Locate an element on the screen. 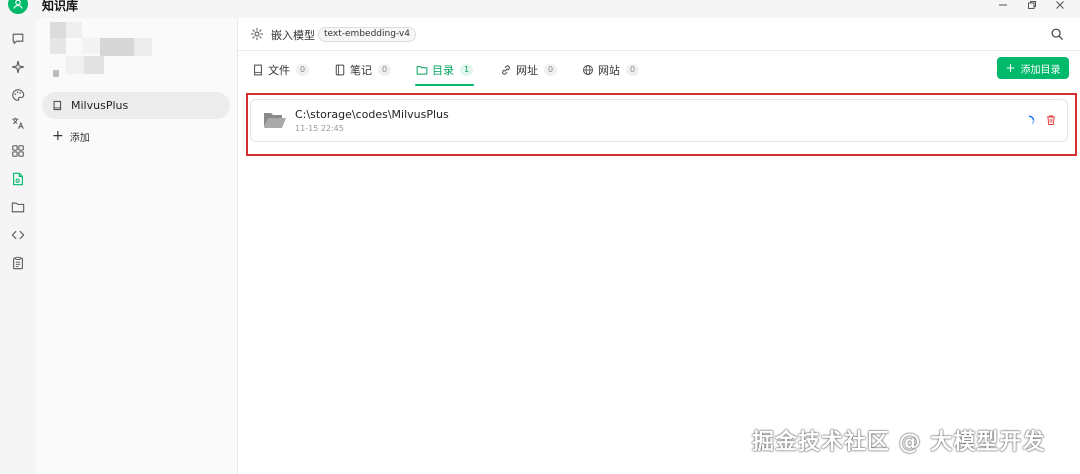 The width and height of the screenshot is (1080, 474). rail-apps is located at coordinates (18, 151).